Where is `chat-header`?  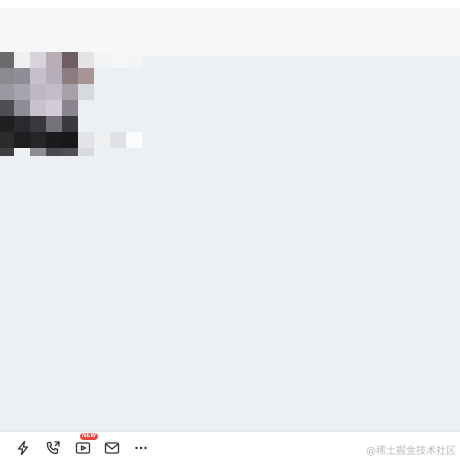
chat-header is located at coordinates (230, 32).